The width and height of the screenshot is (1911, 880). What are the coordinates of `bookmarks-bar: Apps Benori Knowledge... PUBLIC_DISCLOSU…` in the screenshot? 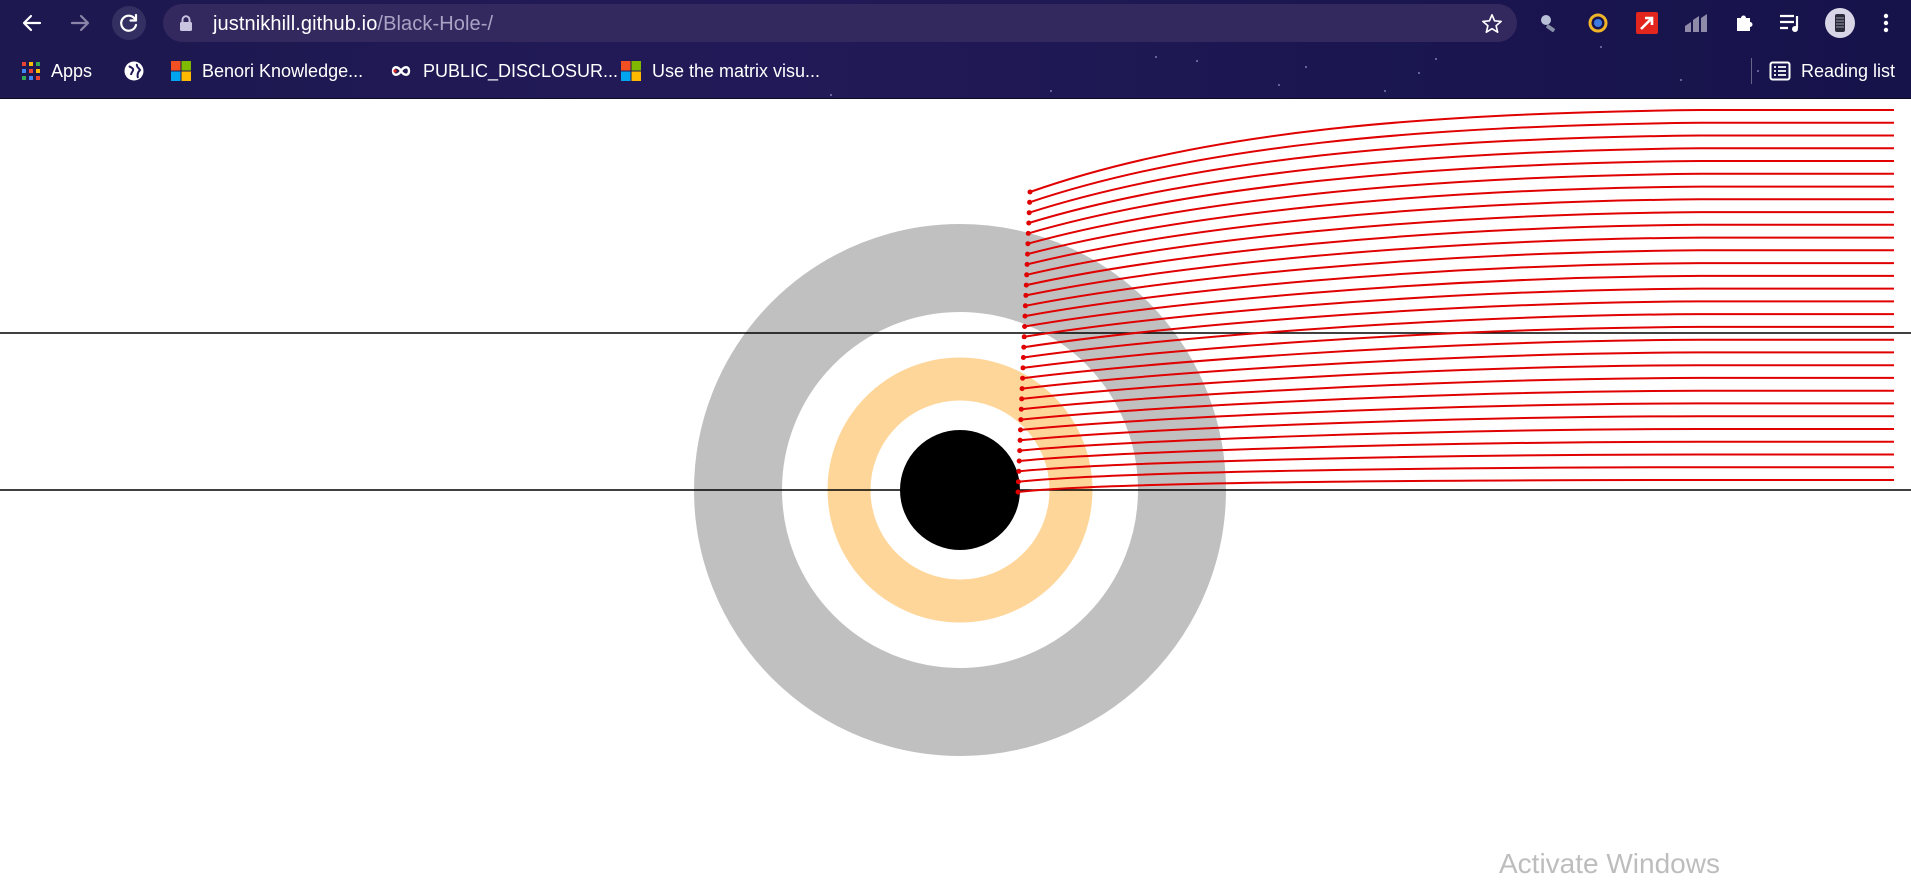 It's located at (955, 71).